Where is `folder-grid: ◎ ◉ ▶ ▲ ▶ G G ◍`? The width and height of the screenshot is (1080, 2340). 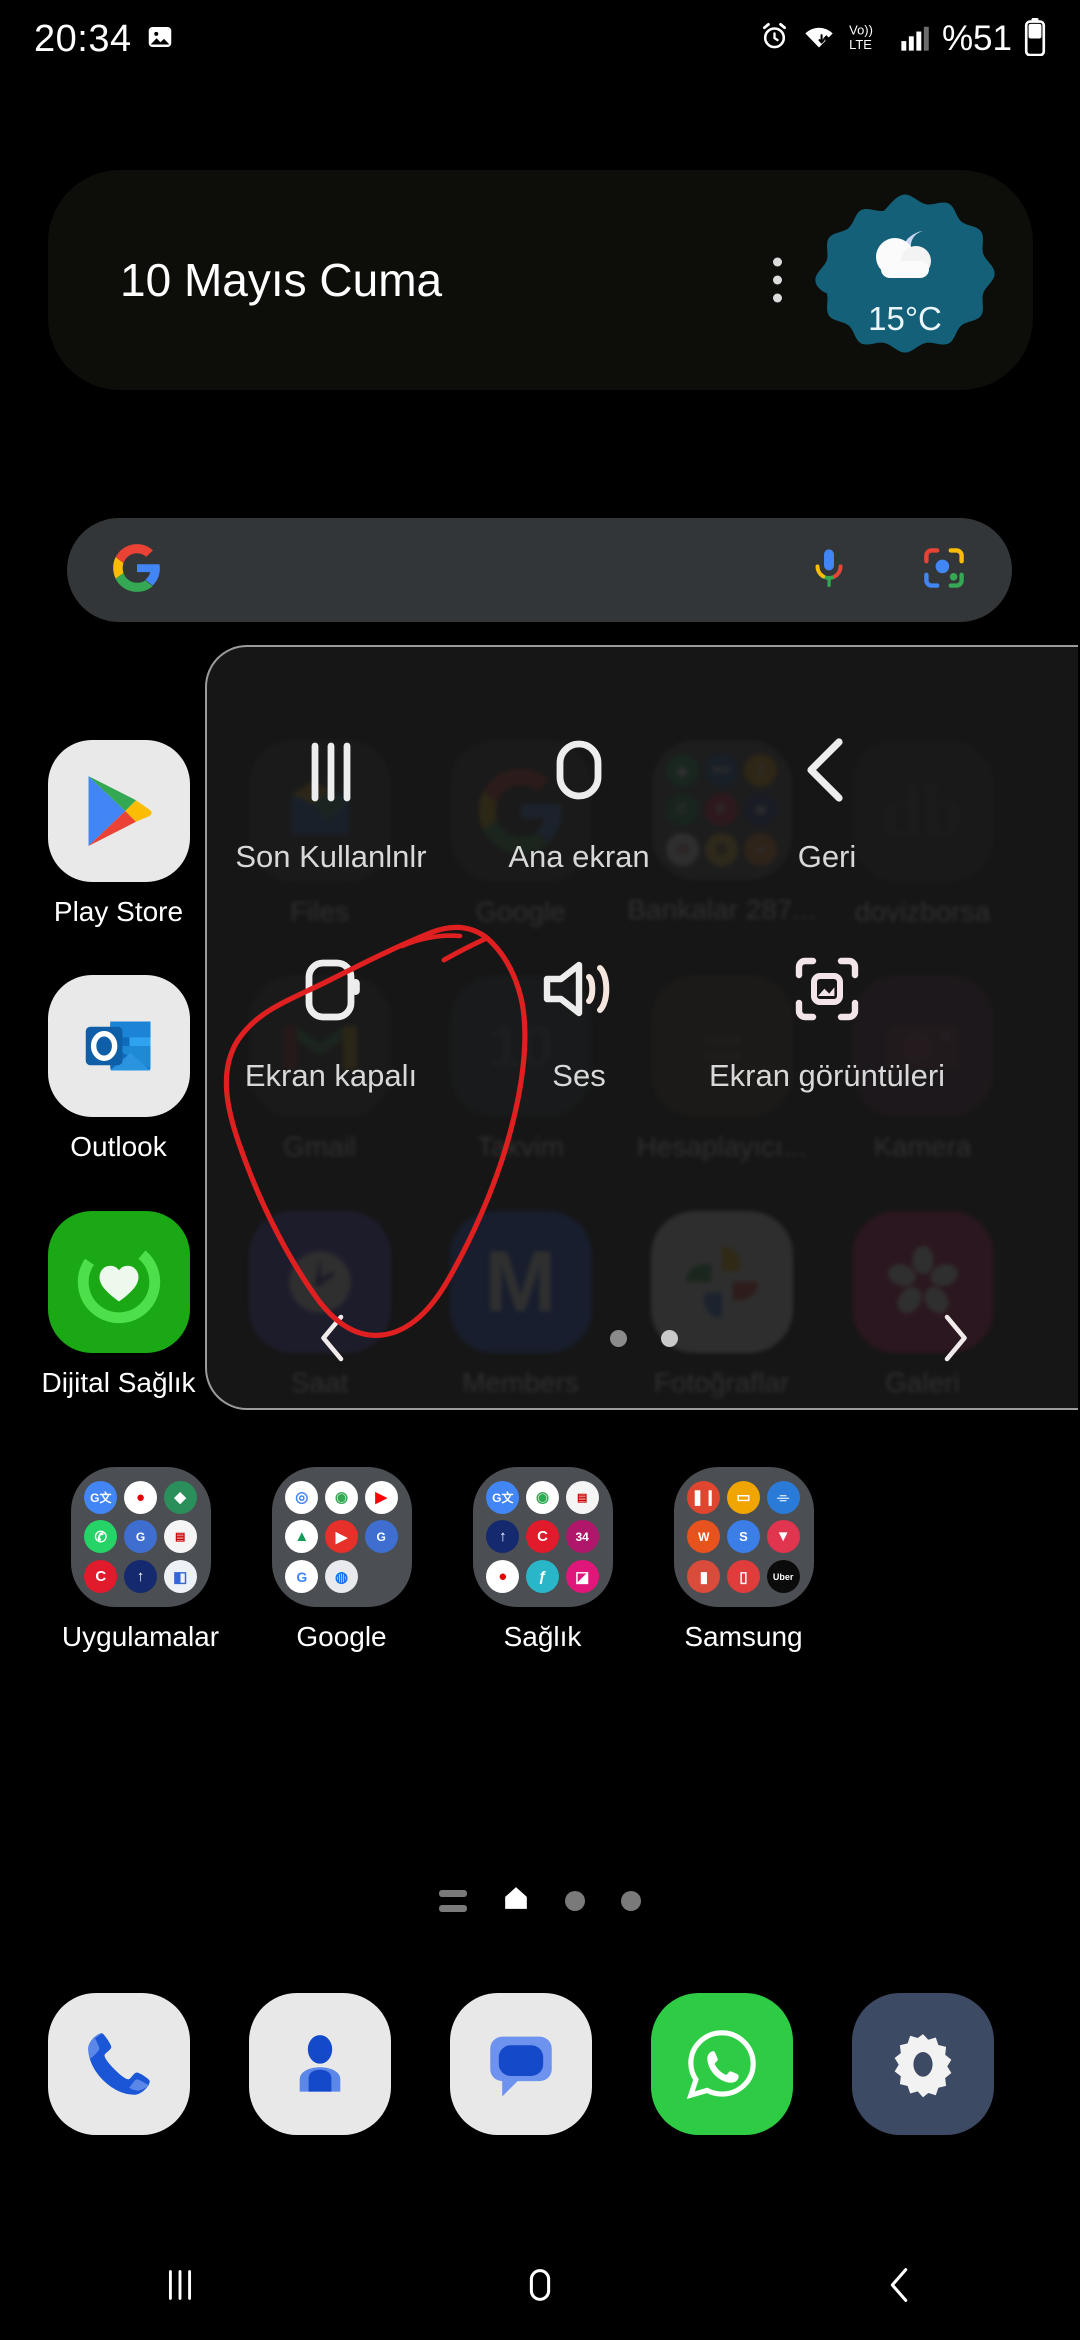
folder-grid: ◎ ◉ ▶ ▲ ▶ G G ◍ is located at coordinates (341, 1537).